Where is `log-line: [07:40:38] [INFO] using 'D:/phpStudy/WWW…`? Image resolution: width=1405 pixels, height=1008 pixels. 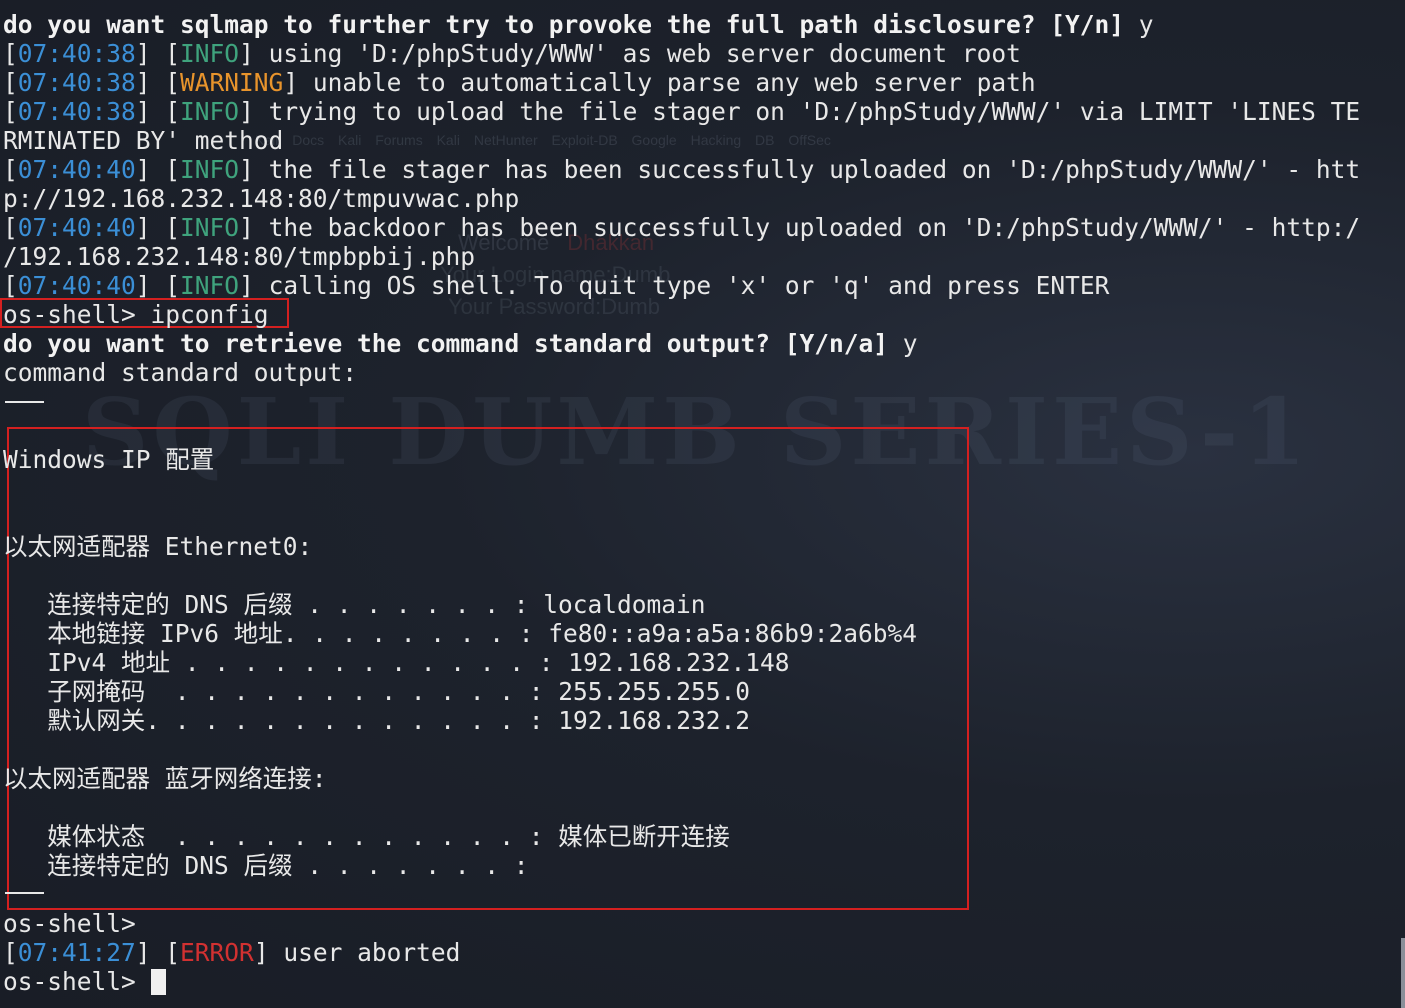 log-line: [07:40:38] [INFO] using 'D:/phpStudy/WWW… is located at coordinates (512, 53).